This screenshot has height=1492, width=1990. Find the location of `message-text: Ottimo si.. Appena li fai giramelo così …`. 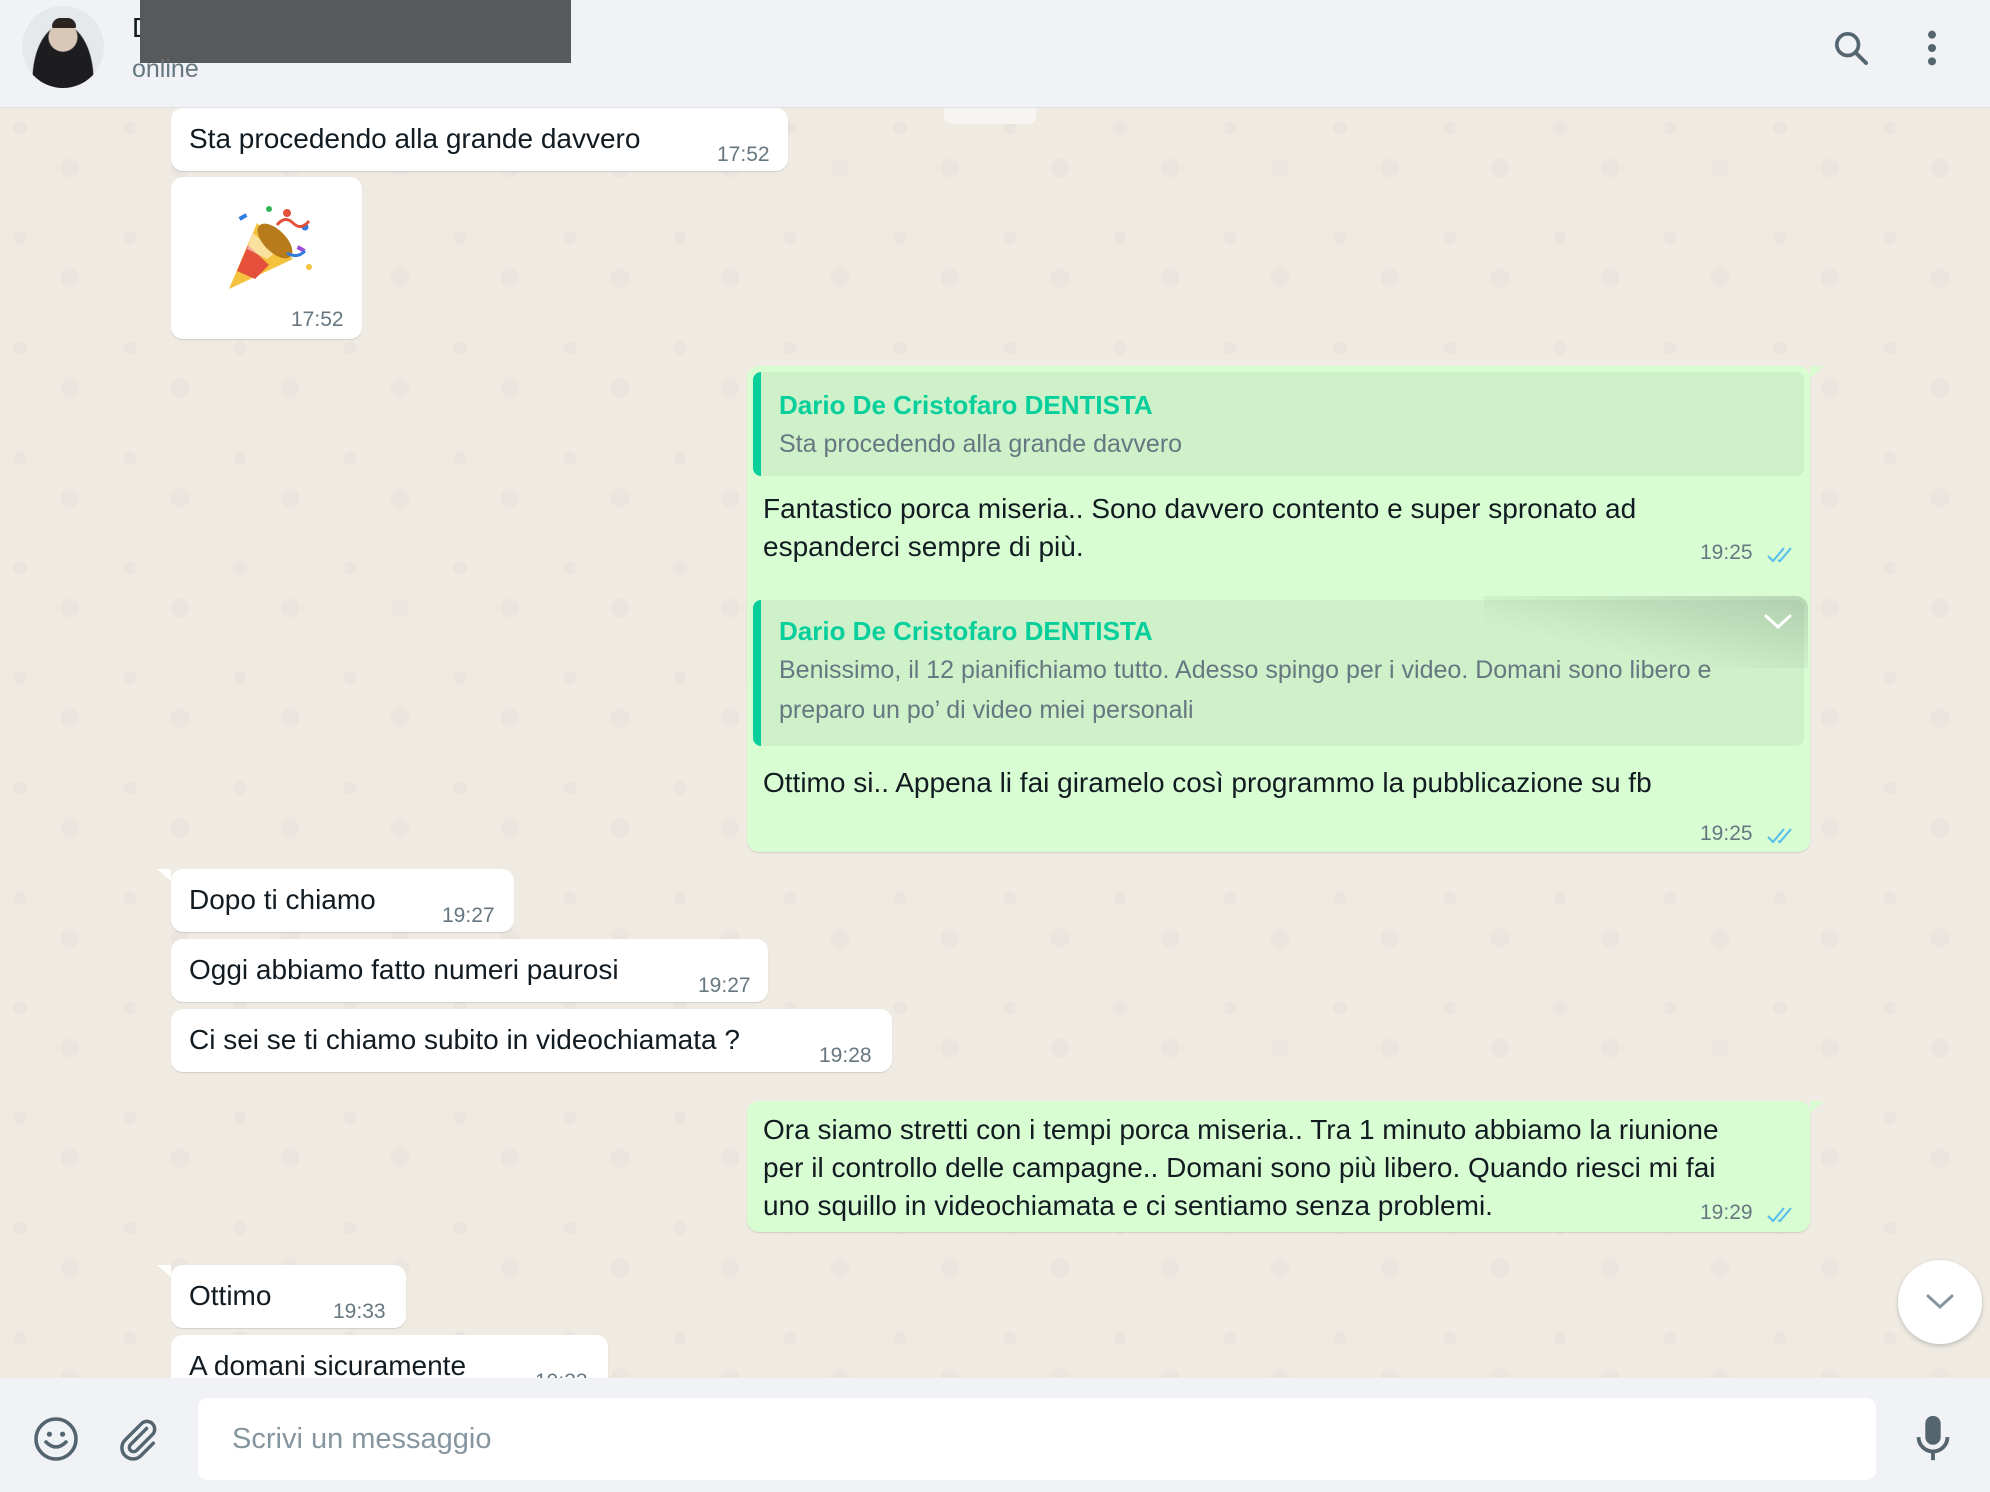

message-text: Ottimo si.. Appena li fai giramelo così … is located at coordinates (1207, 782).